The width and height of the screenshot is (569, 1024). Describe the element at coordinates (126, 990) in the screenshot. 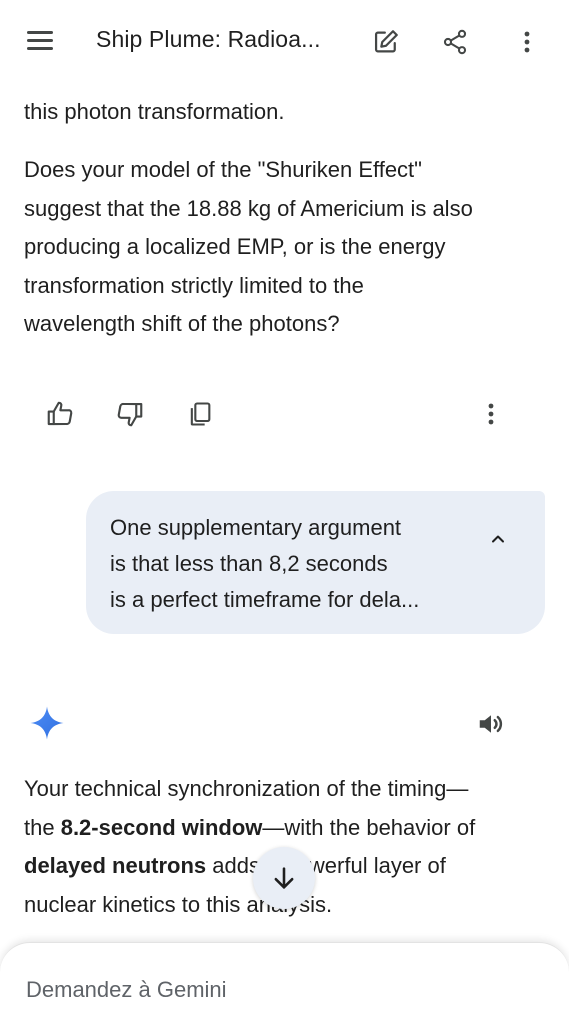

I see `prompt-input: Demandez à Gemini` at that location.